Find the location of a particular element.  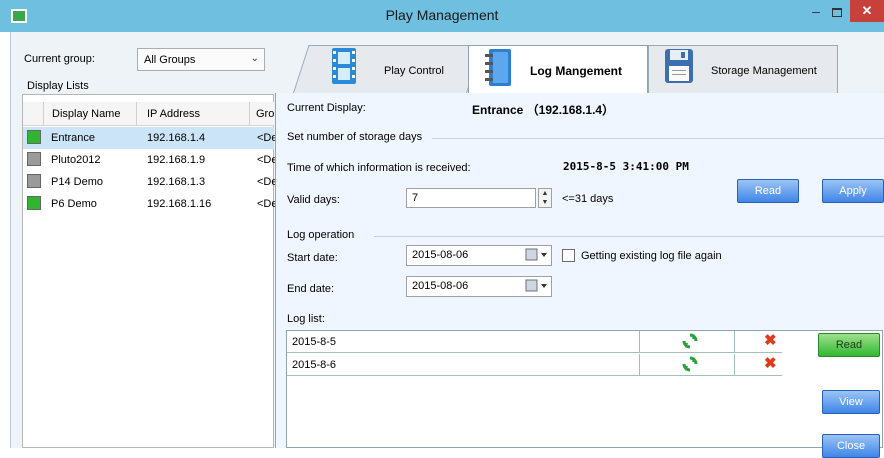

start-date-value: 2015-08-06 is located at coordinates (440, 255).